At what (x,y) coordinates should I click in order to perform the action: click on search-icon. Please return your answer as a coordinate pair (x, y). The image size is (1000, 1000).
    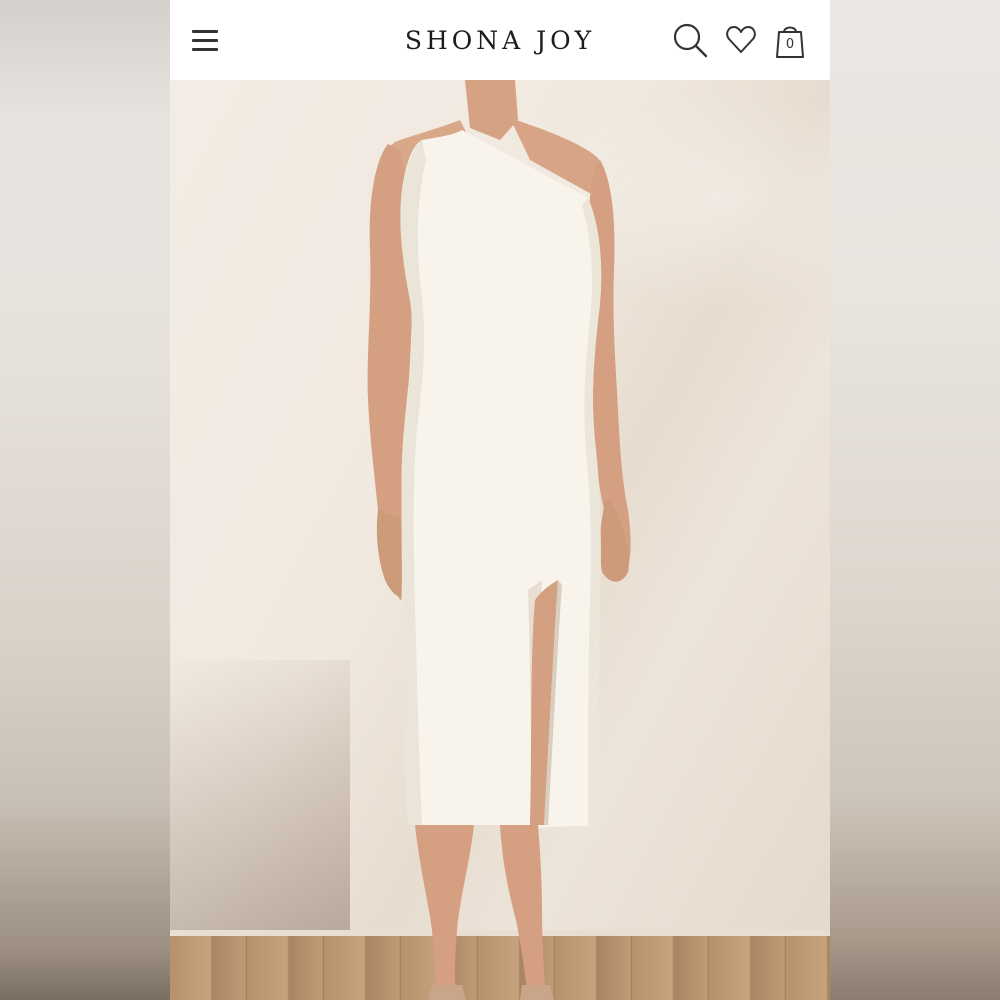
    Looking at the image, I should click on (690, 40).